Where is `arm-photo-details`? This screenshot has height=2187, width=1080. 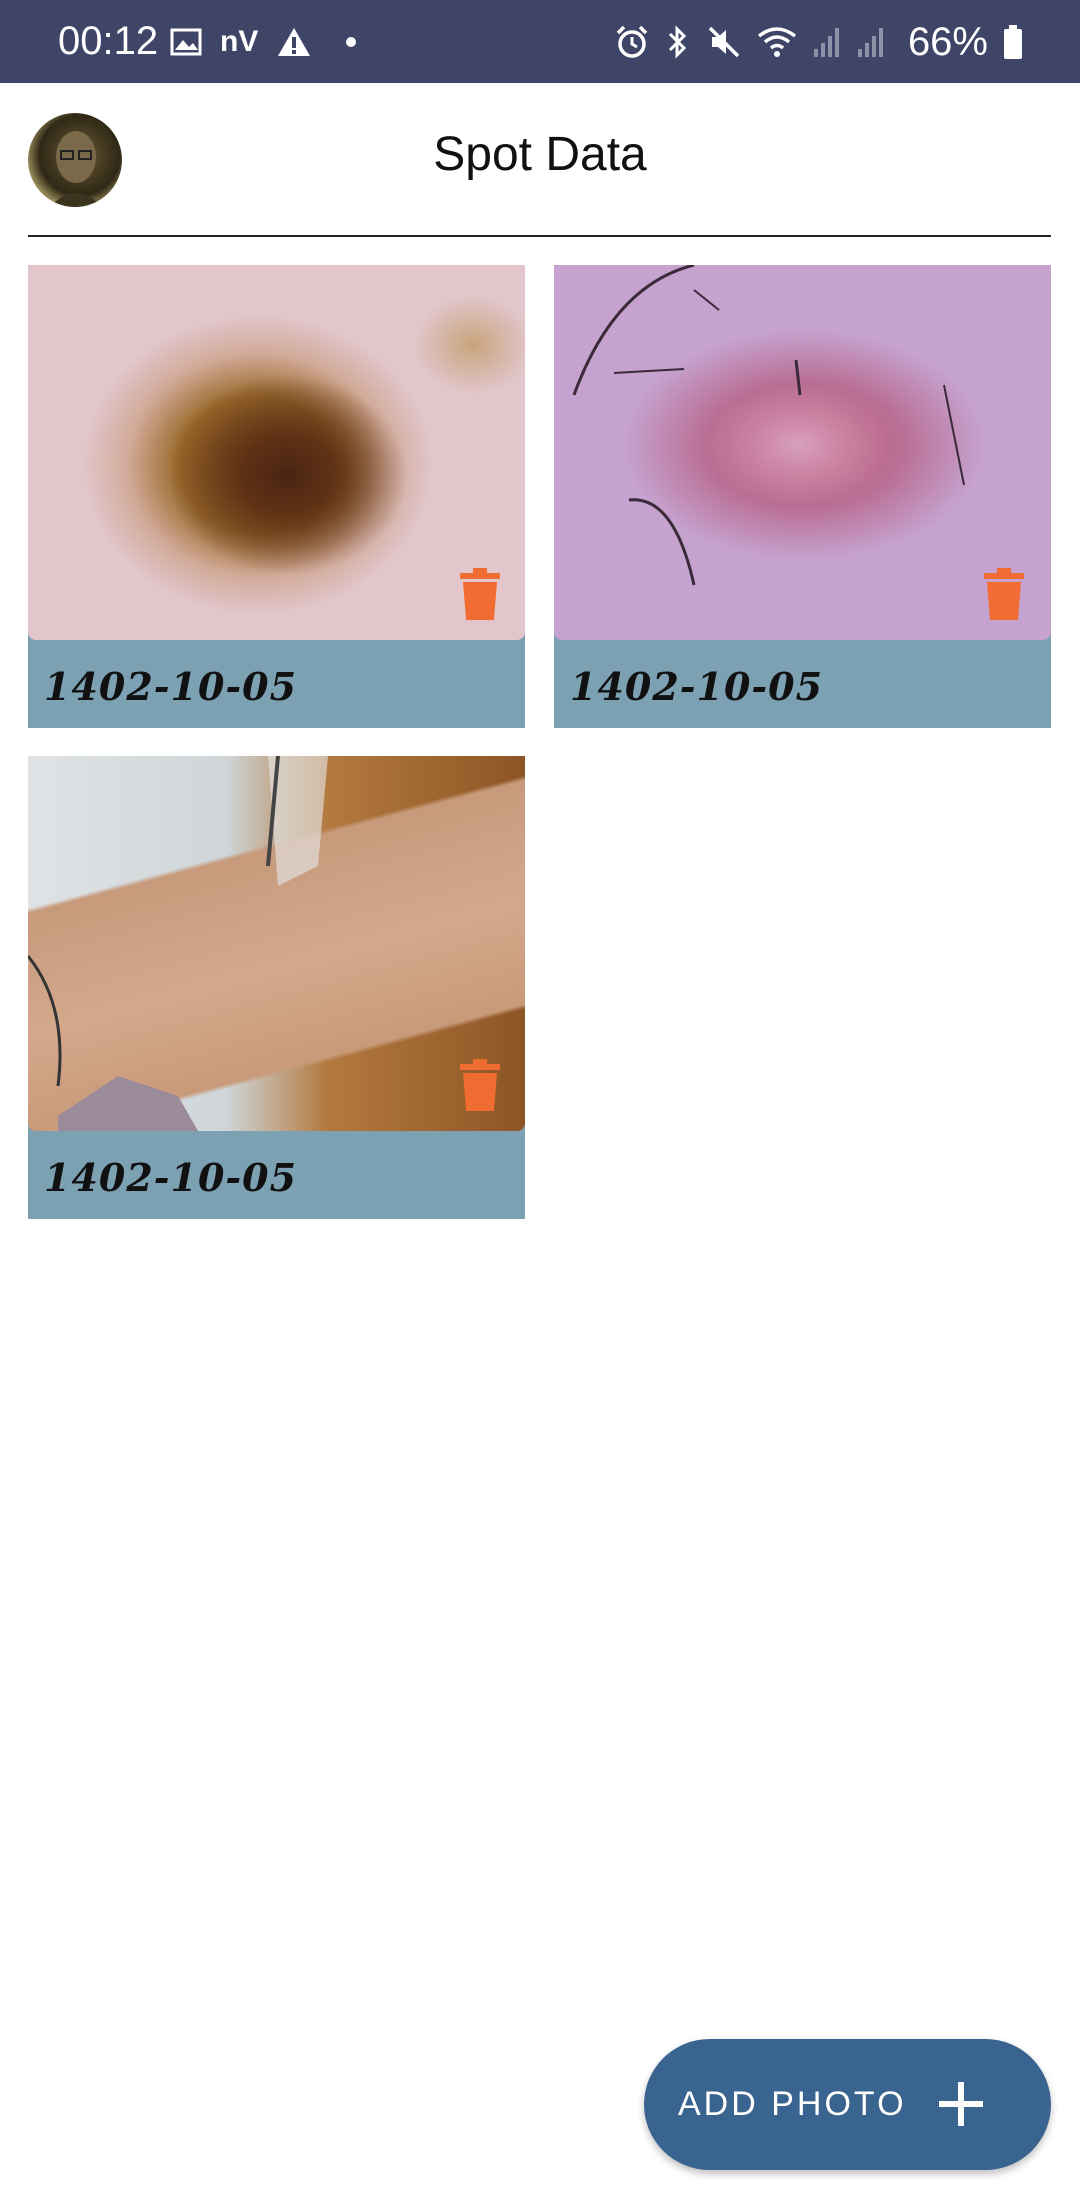 arm-photo-details is located at coordinates (178, 943).